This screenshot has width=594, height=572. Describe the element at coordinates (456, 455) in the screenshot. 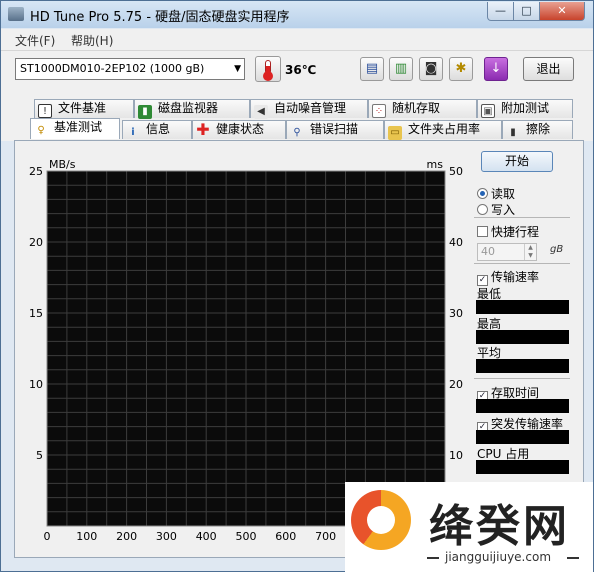

I see `y-right-tick-label: 10` at that location.